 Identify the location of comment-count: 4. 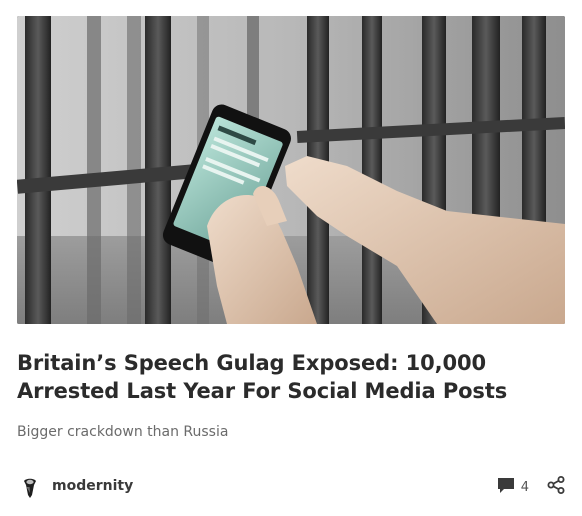
(524, 487).